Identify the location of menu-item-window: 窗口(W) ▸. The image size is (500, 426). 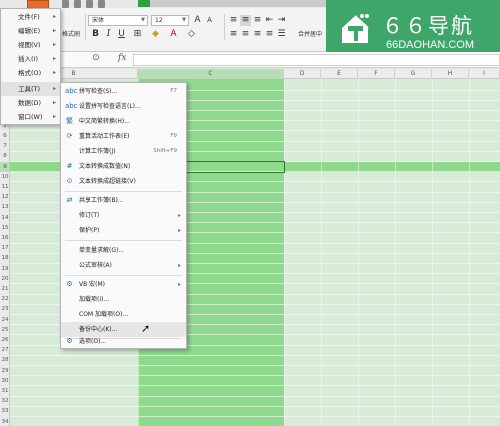
(30, 117).